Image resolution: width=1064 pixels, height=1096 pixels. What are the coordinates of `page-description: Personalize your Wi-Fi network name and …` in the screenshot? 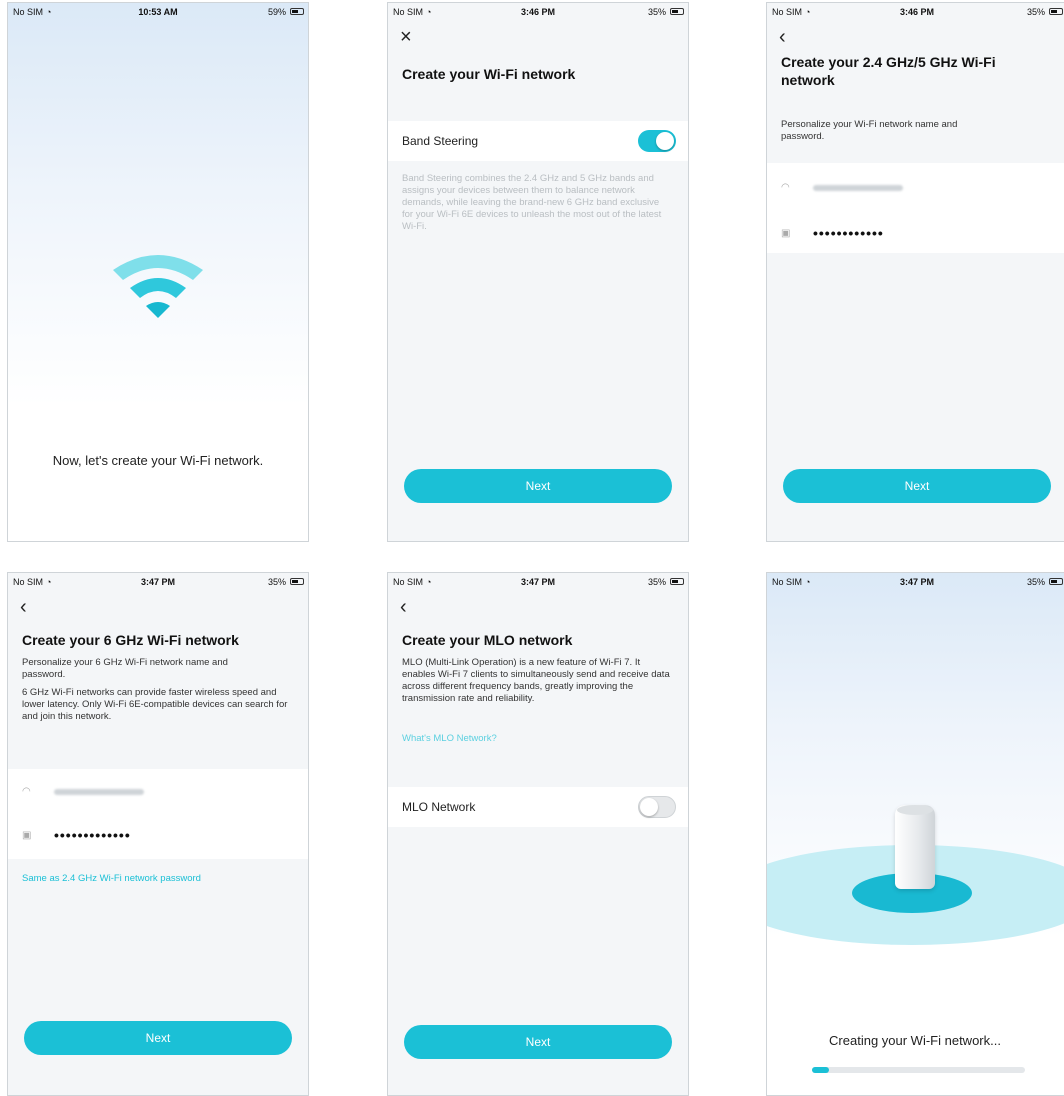 It's located at (869, 130).